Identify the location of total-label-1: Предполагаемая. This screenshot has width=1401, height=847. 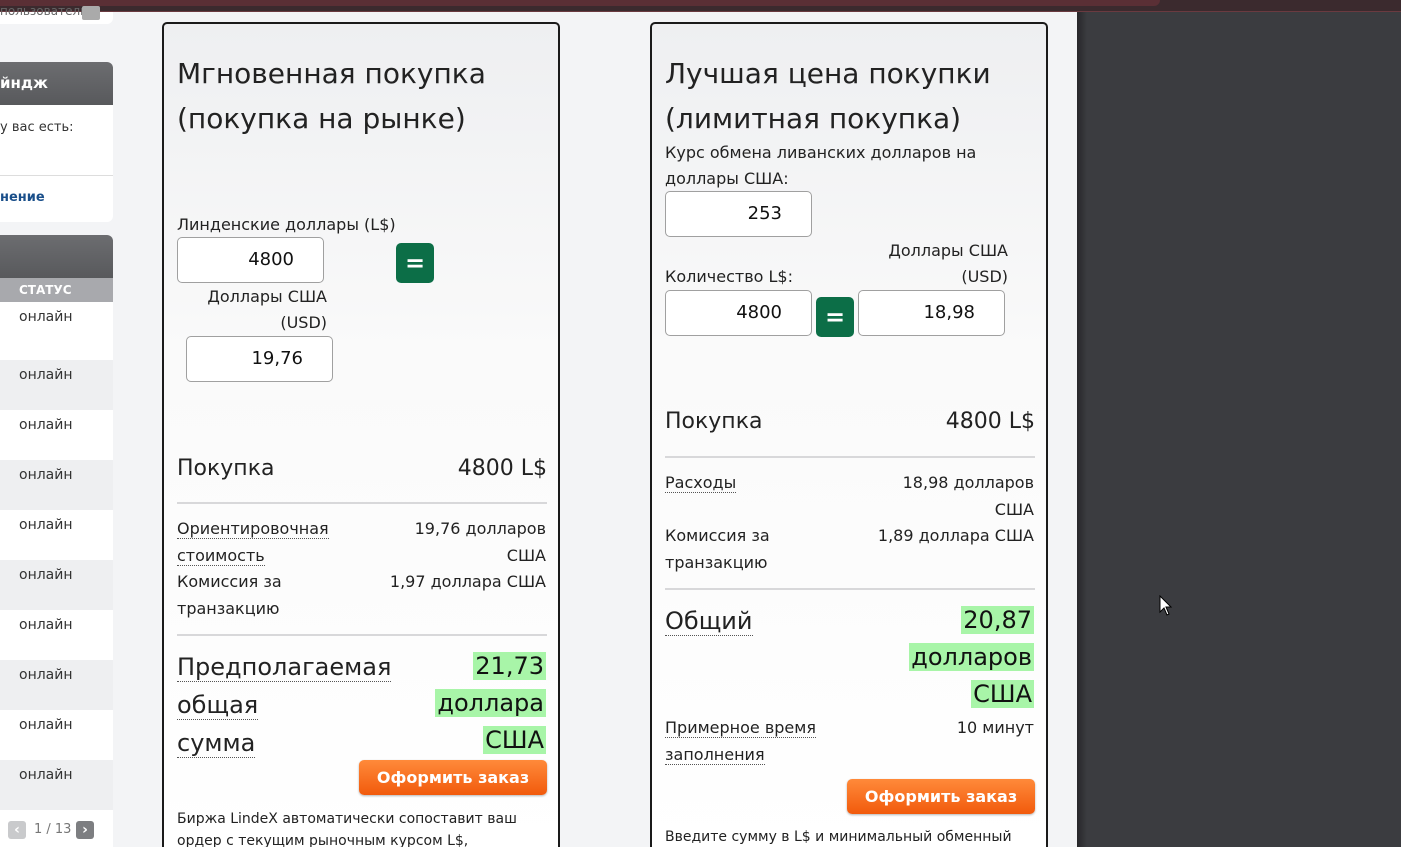
(284, 667).